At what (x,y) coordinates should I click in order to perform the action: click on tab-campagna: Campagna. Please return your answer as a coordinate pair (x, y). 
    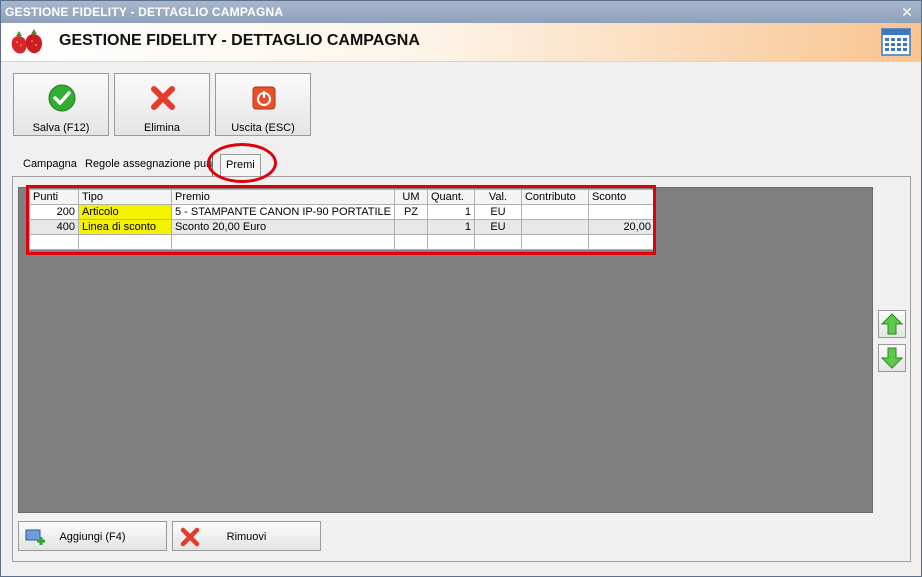
    Looking at the image, I should click on (50, 165).